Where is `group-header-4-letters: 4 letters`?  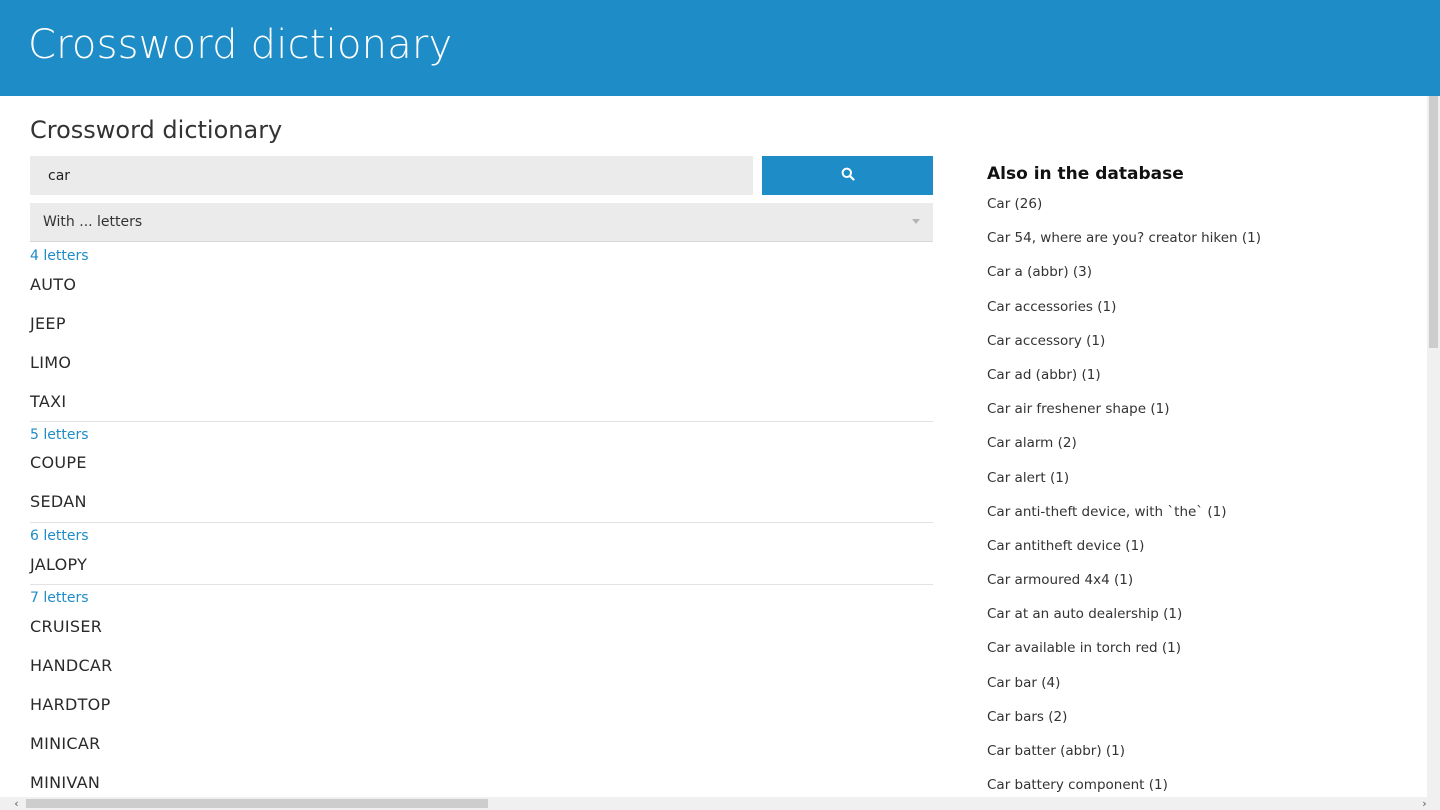
group-header-4-letters: 4 letters is located at coordinates (59, 256).